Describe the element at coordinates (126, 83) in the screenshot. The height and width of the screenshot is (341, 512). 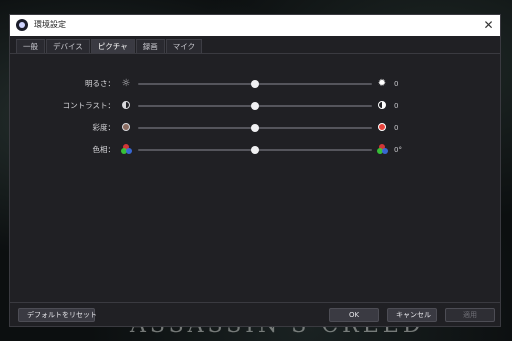
I see `sun-outline-icon: ☼` at that location.